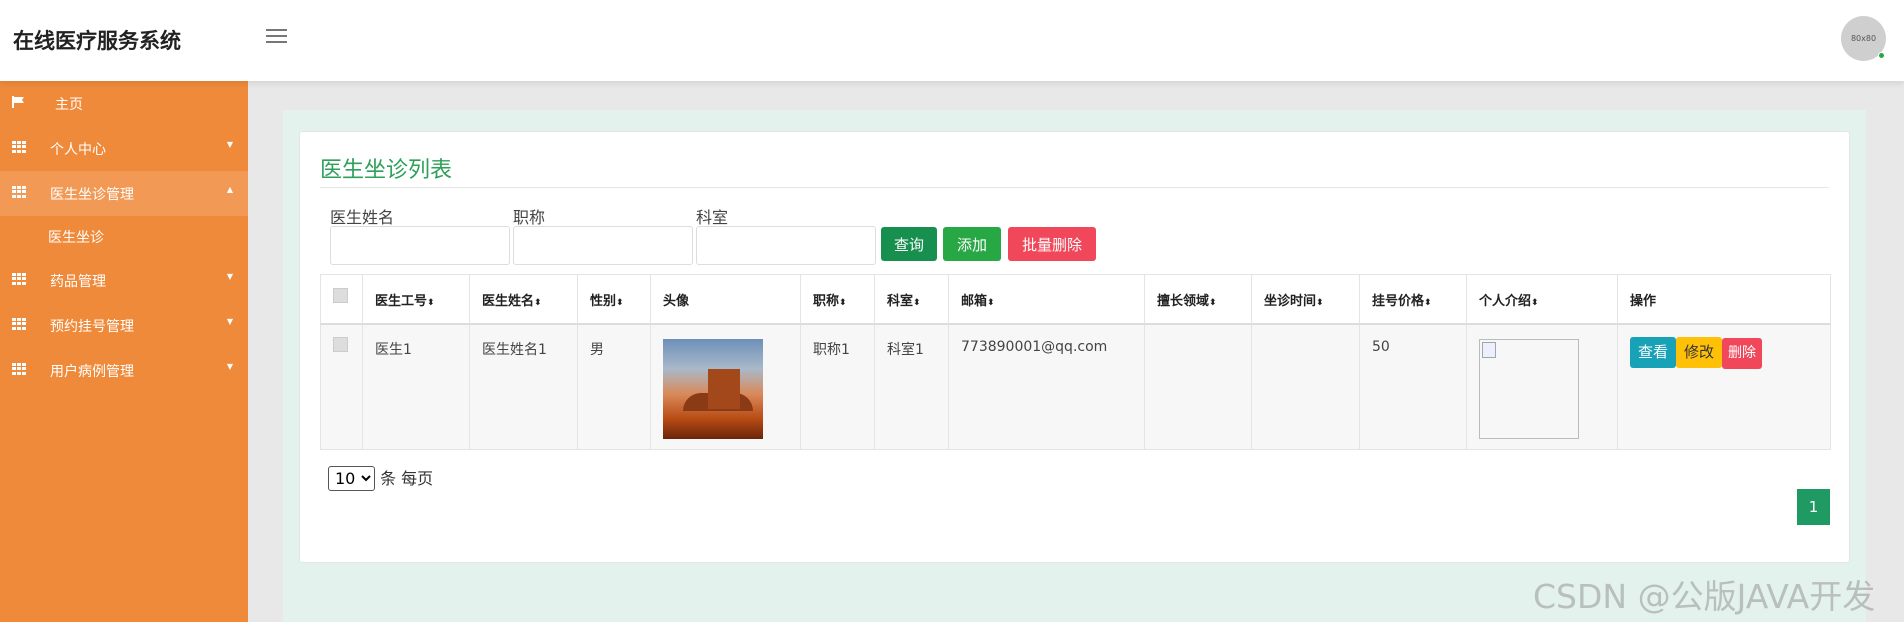  I want to click on query-button: 查询, so click(909, 244).